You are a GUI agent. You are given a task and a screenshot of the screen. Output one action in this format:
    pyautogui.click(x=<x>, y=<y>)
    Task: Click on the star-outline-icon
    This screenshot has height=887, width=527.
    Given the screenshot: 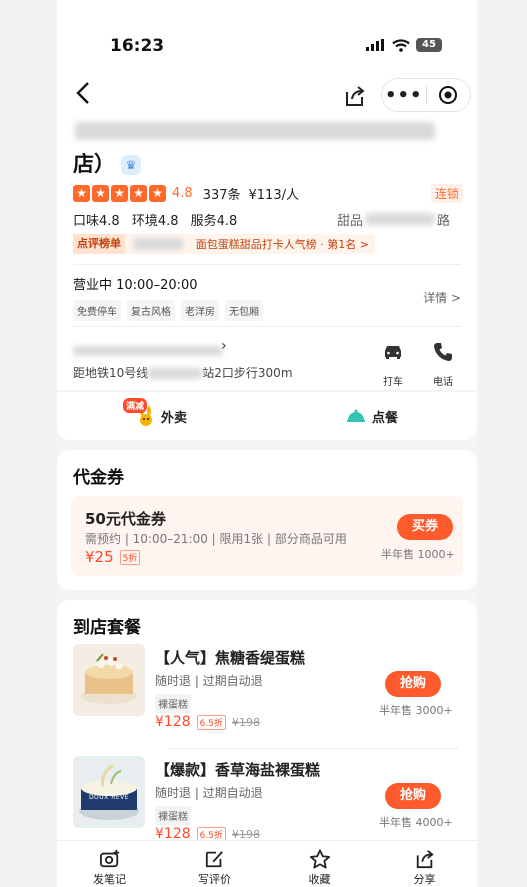 What is the action you would take?
    pyautogui.click(x=319, y=859)
    